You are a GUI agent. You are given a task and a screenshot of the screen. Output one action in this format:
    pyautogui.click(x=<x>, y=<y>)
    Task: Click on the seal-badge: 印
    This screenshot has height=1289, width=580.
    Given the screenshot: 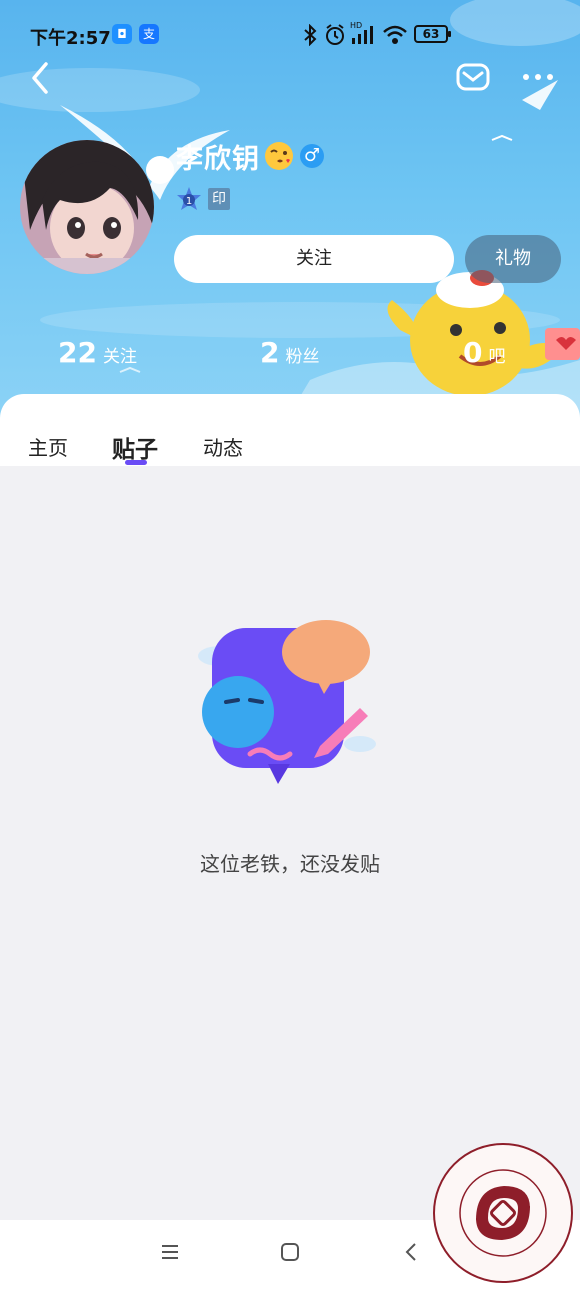 What is the action you would take?
    pyautogui.click(x=219, y=199)
    